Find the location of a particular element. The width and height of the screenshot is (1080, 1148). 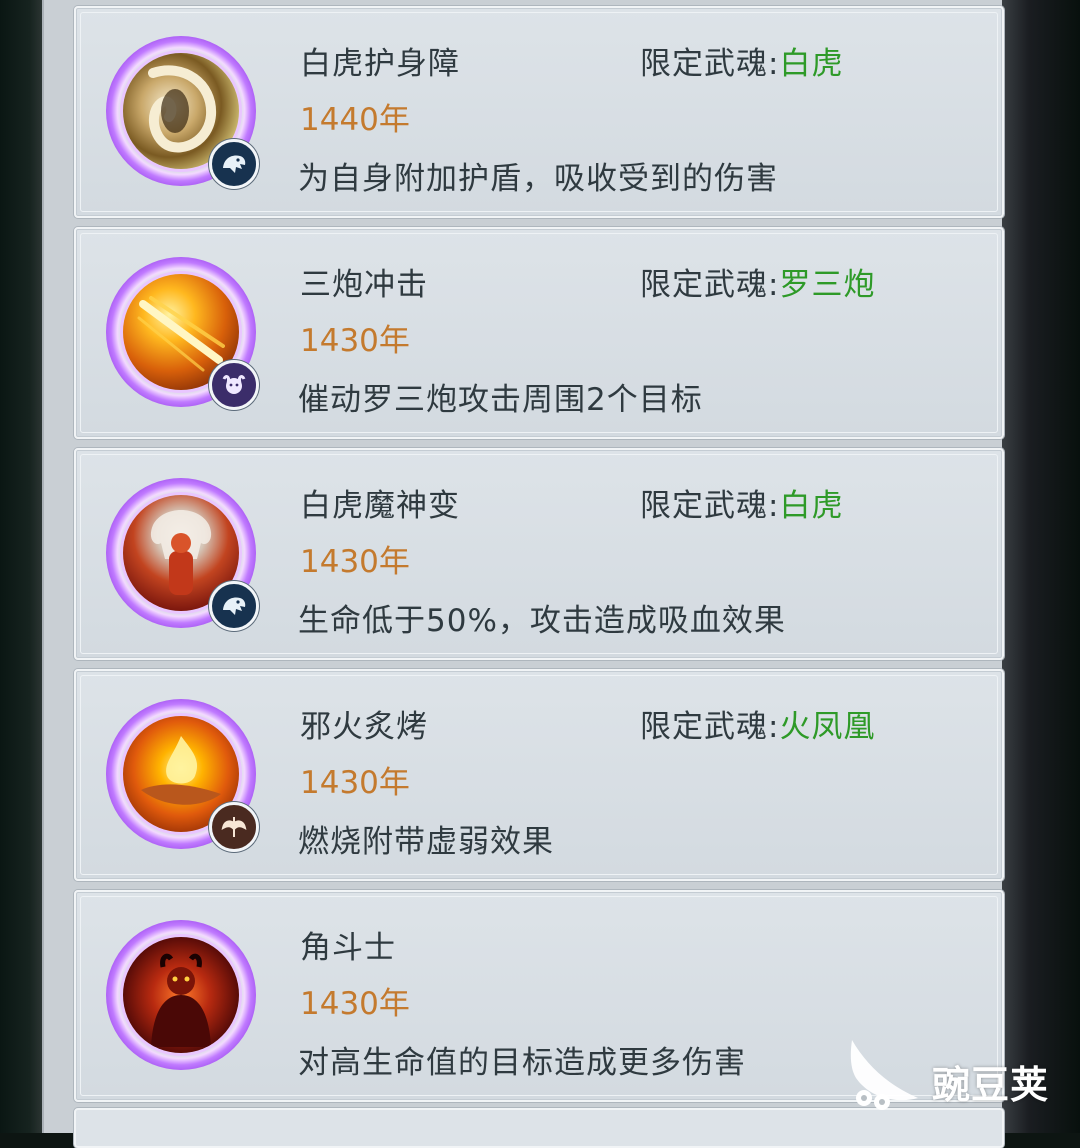

soul-name: 火凤凰 is located at coordinates (827, 727).